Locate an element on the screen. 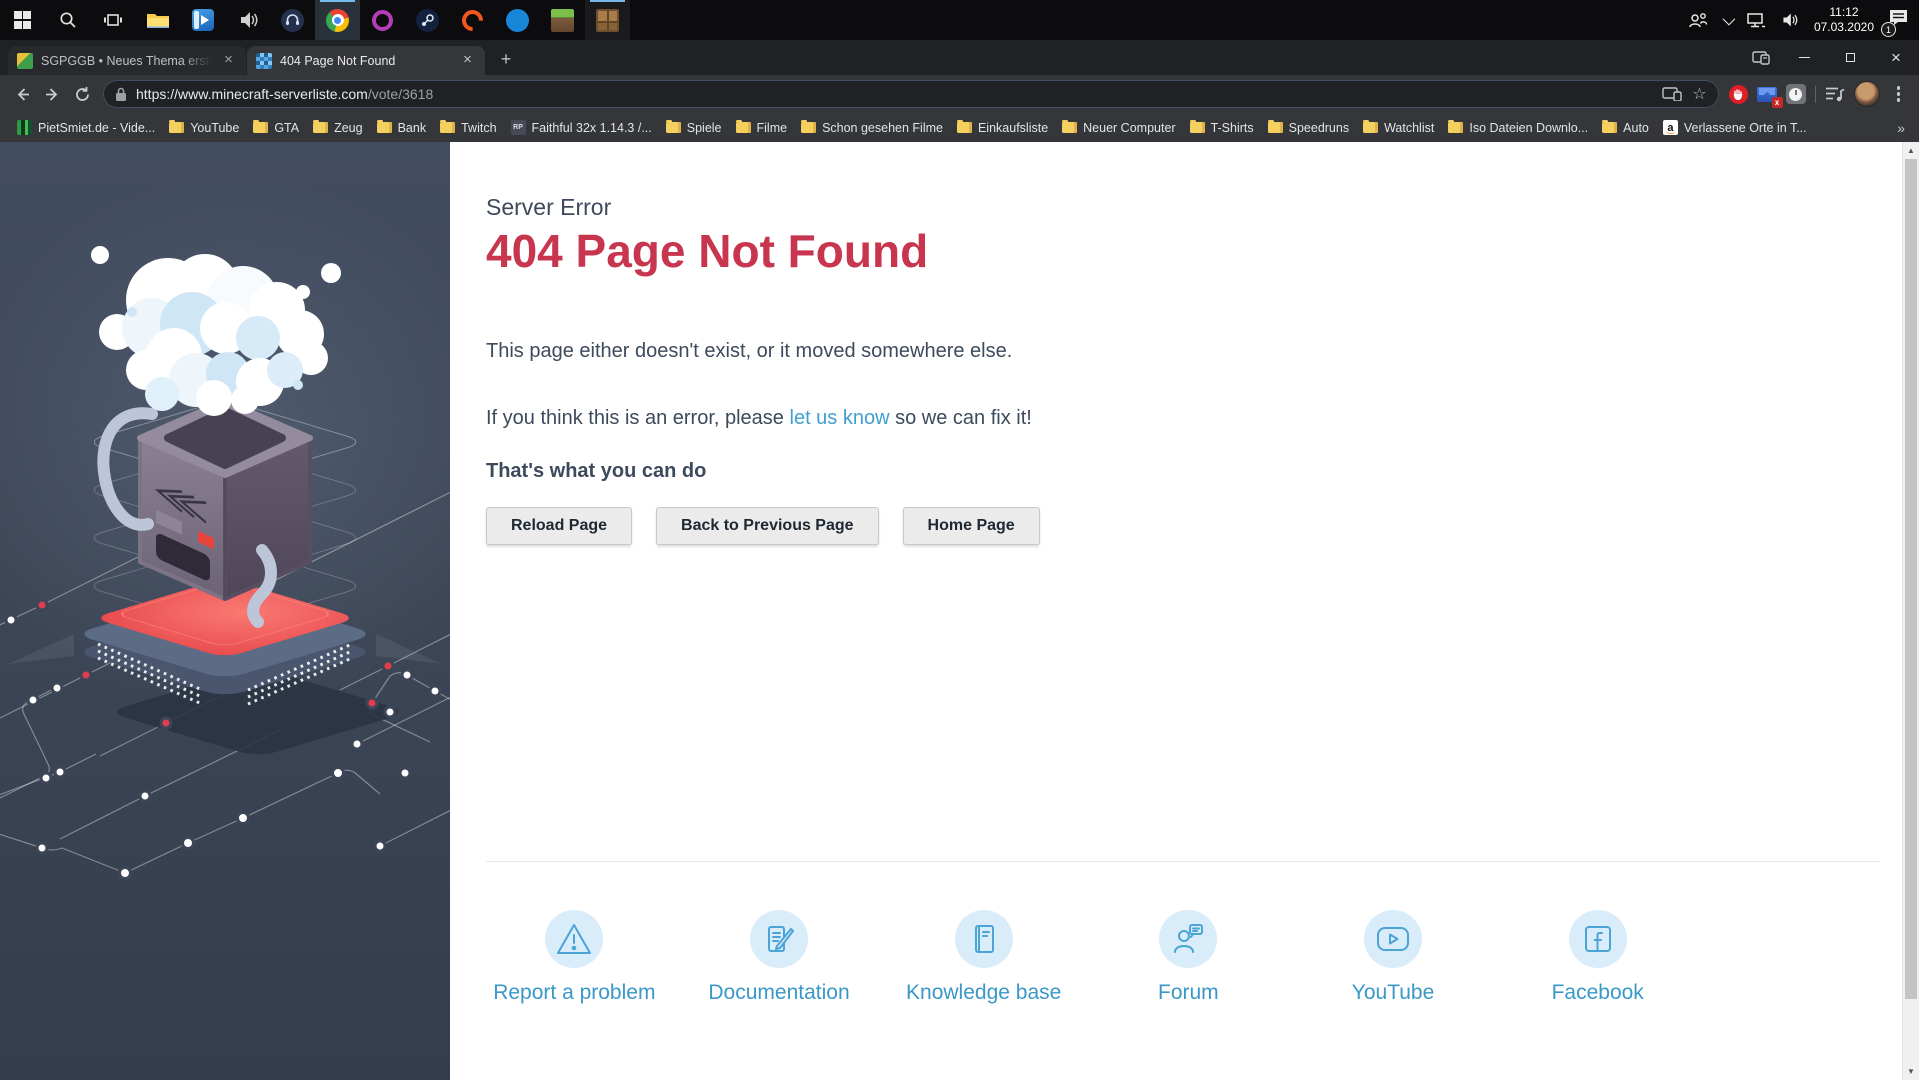 This screenshot has width=1919, height=1080. scrollbar-down-icon: ▼ is located at coordinates (1911, 1071).